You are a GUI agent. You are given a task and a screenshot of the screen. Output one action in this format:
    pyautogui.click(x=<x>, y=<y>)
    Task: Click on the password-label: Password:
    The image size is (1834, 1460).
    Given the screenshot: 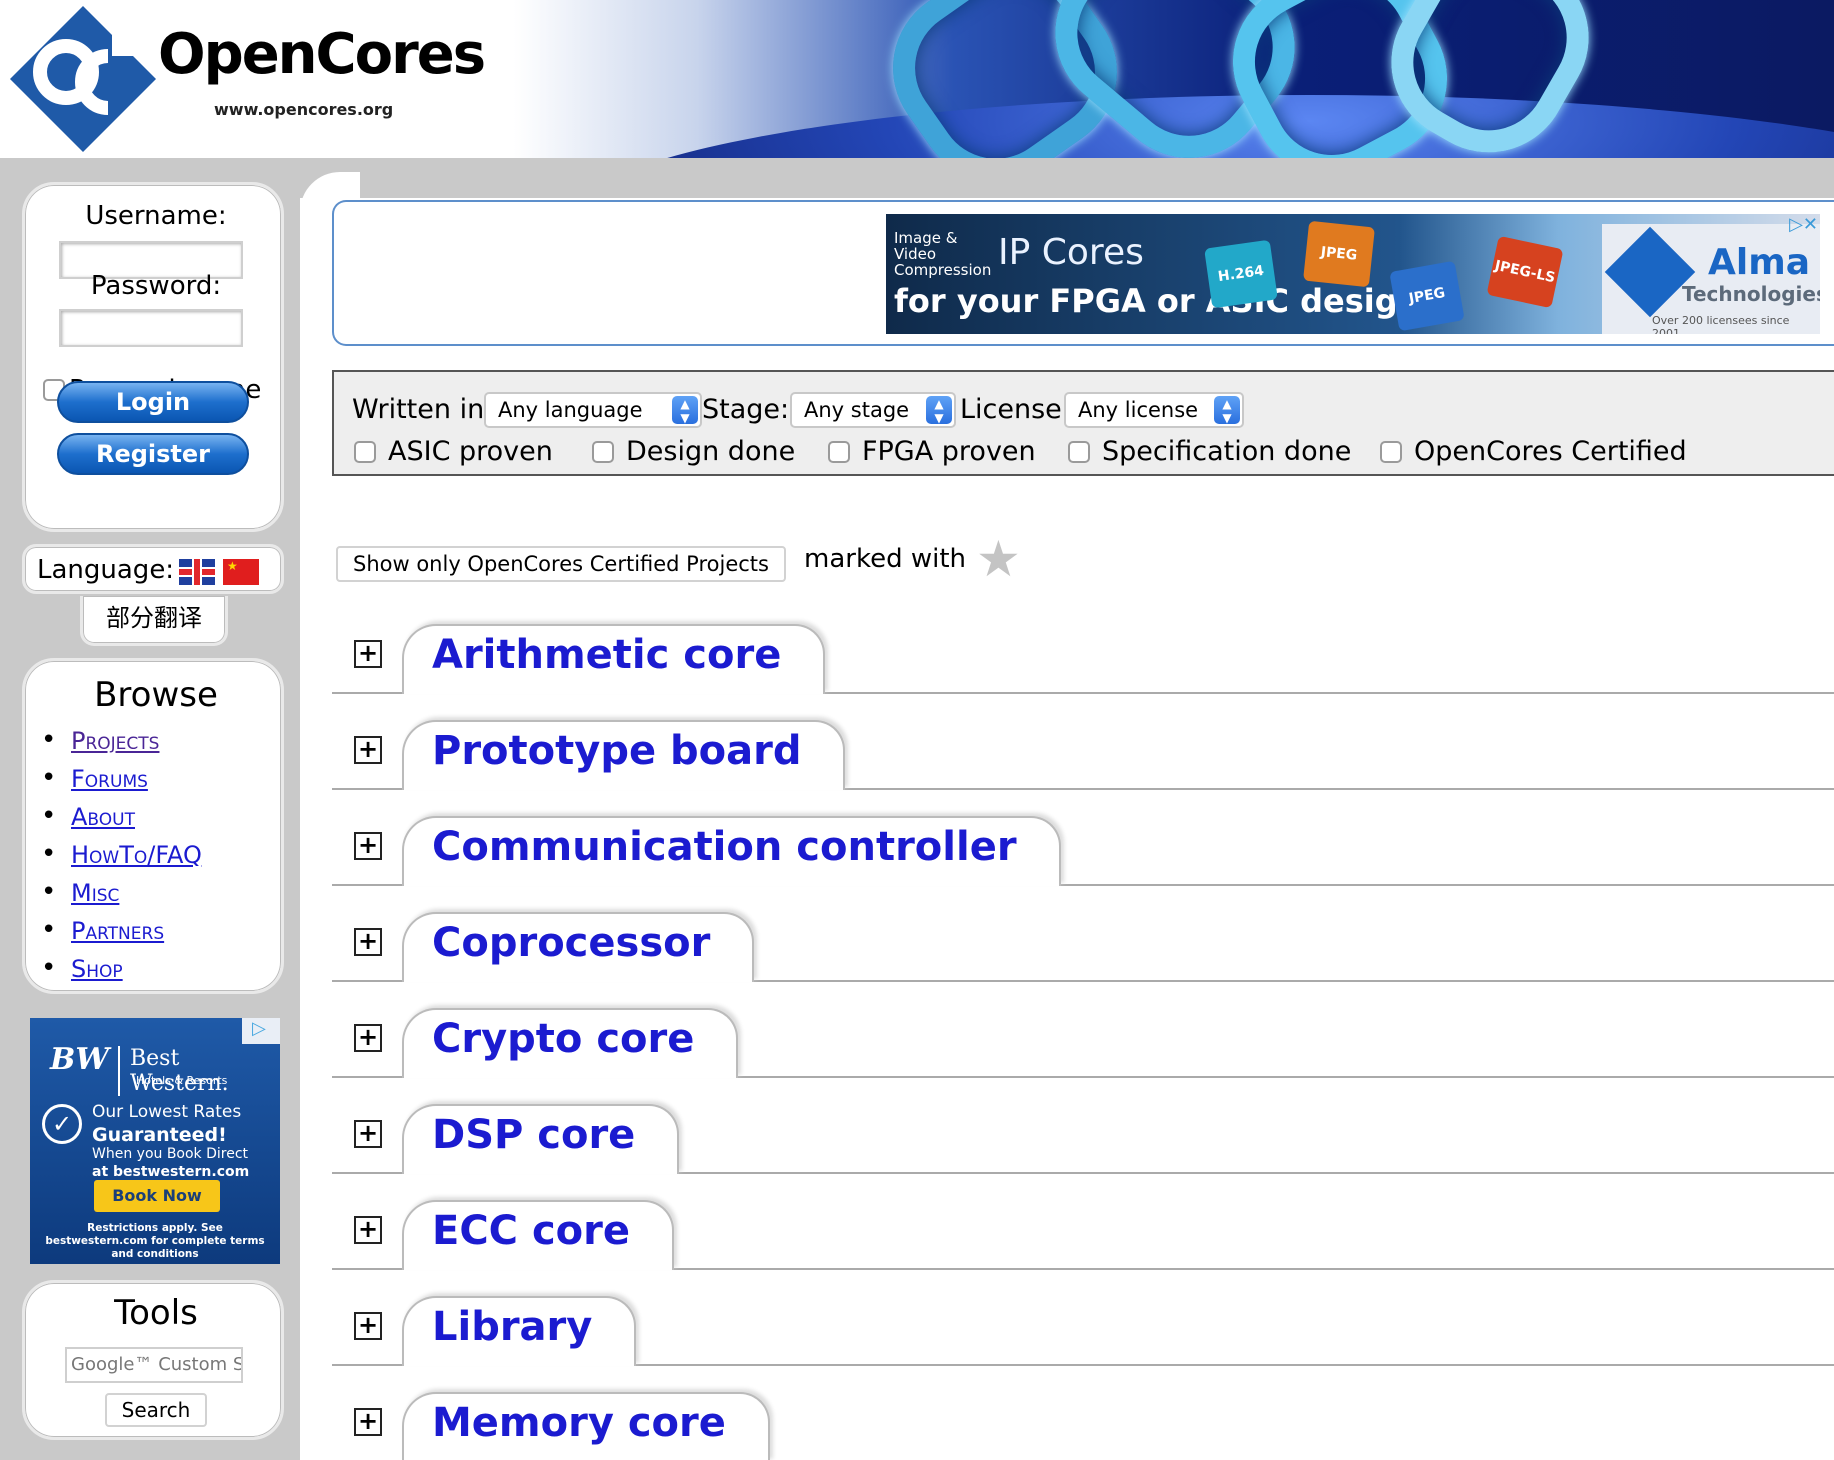 What is the action you would take?
    pyautogui.click(x=156, y=286)
    